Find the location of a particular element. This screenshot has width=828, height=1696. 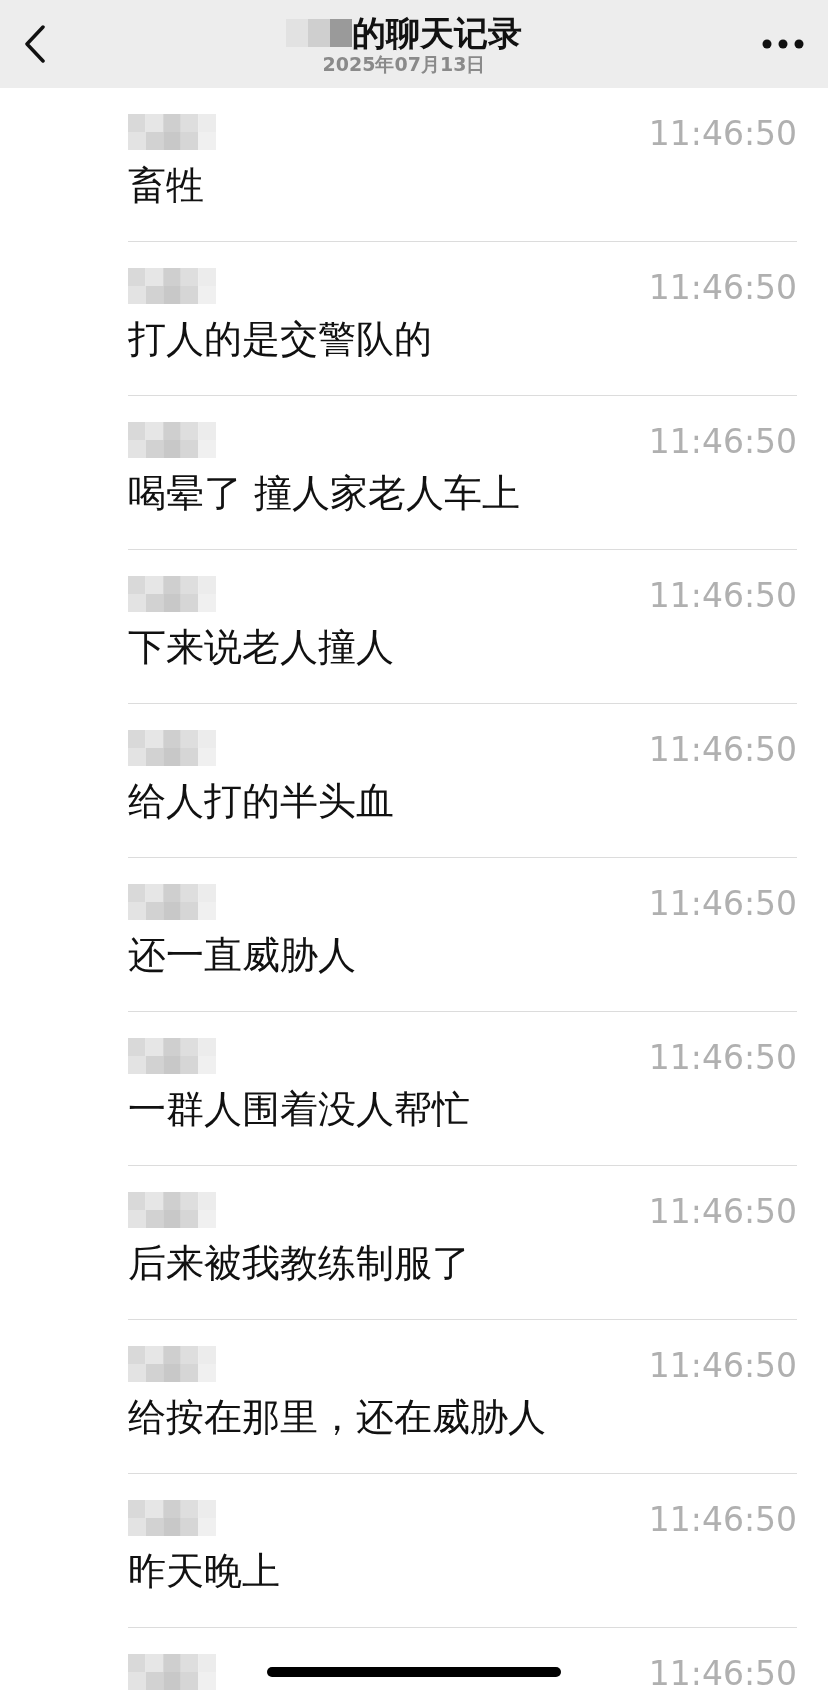

message-text: 畜牲 is located at coordinates (166, 185).